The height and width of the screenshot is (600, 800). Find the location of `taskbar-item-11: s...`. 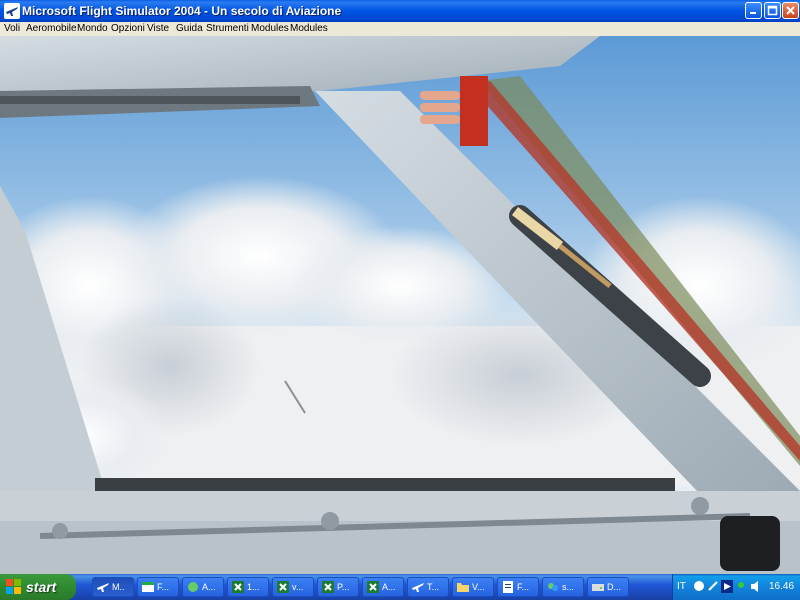

taskbar-item-11: s... is located at coordinates (563, 587).